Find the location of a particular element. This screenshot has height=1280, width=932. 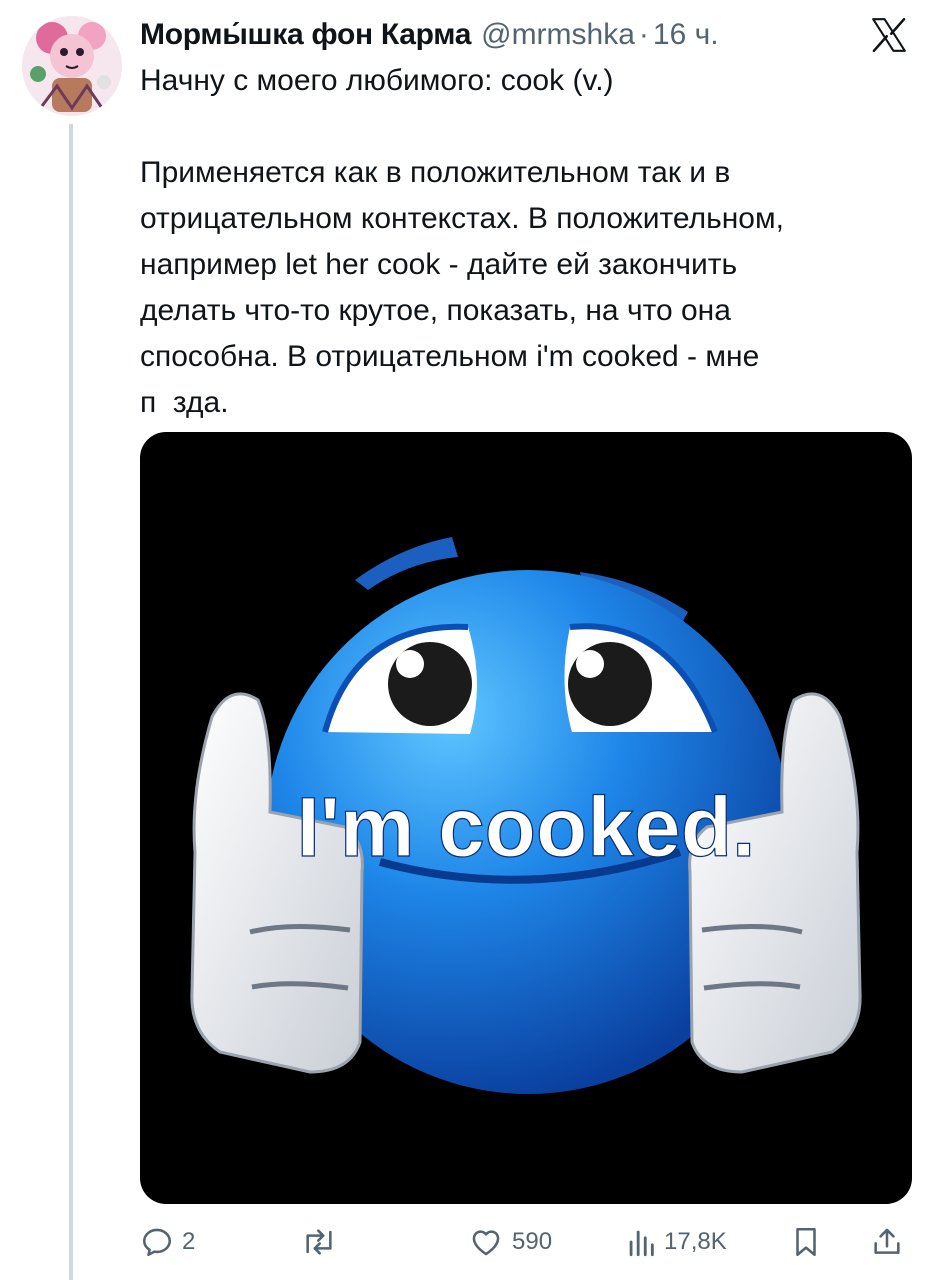

bookmark-icon is located at coordinates (806, 1242).